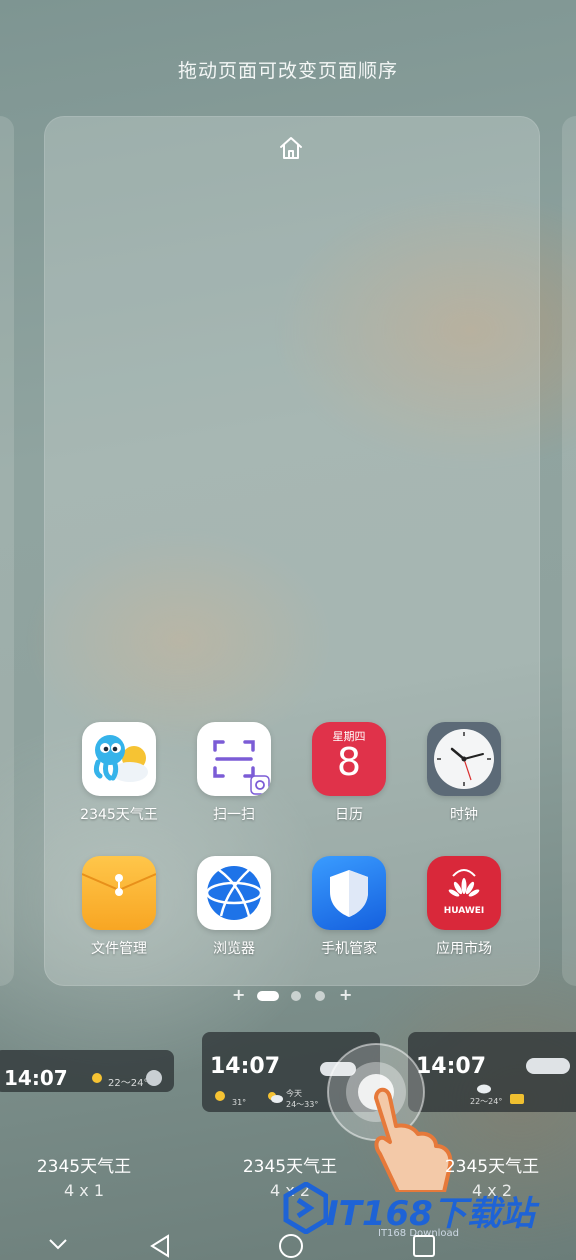 This screenshot has width=576, height=1260. Describe the element at coordinates (349, 949) in the screenshot. I see `app-label: 手机管家` at that location.